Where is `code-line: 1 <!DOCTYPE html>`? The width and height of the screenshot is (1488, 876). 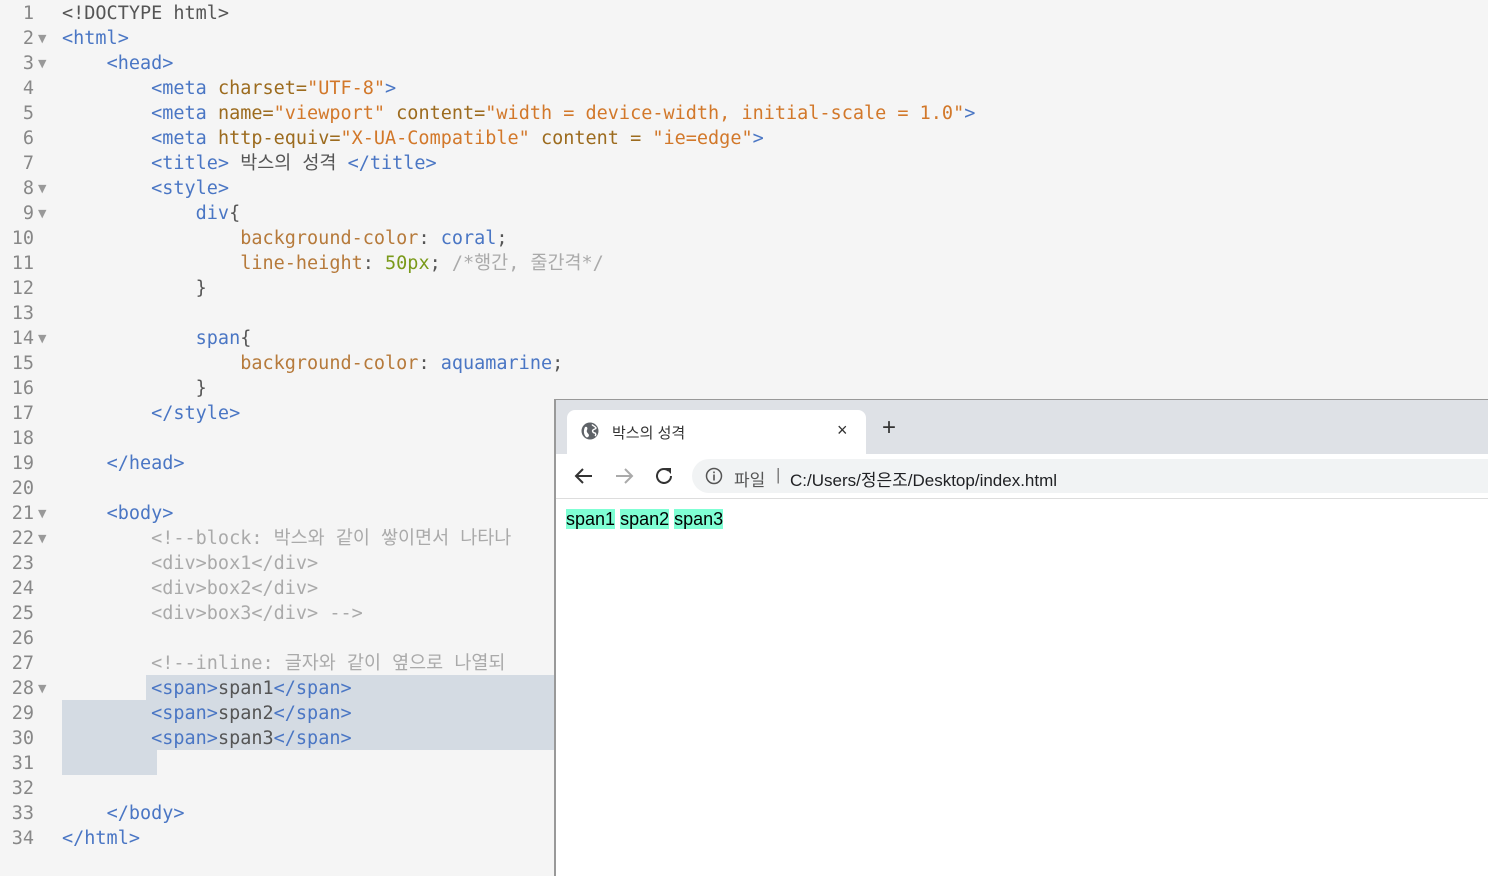
code-line: 1 <!DOCTYPE html> is located at coordinates (744, 13).